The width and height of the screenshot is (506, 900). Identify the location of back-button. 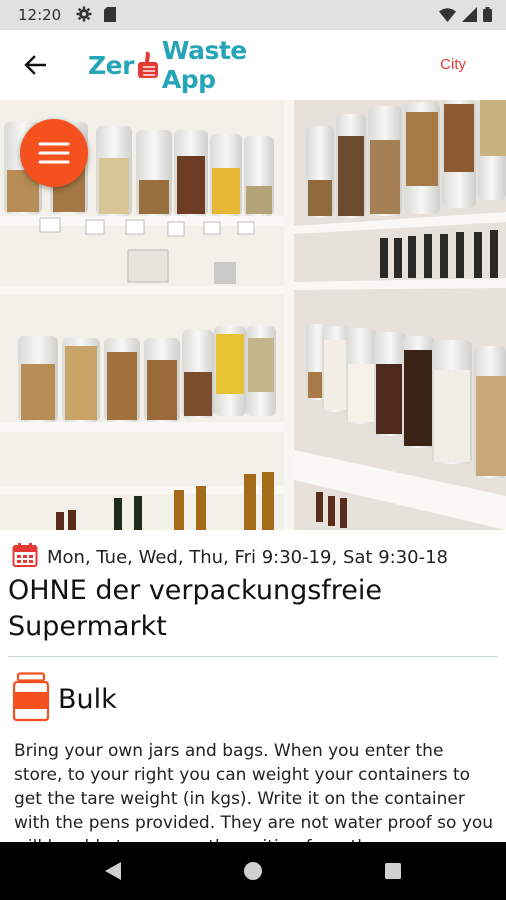
(35, 65).